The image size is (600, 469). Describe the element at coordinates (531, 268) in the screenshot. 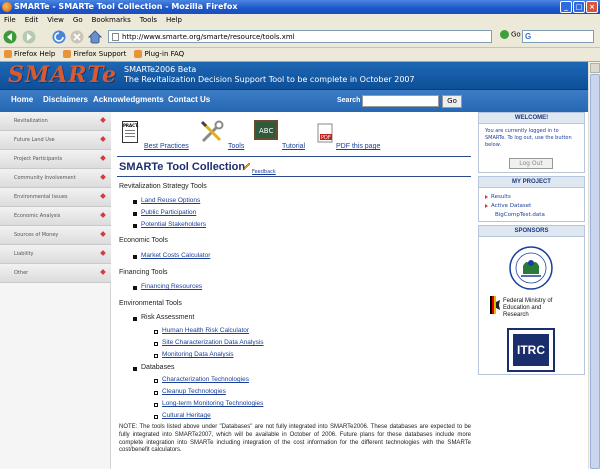

I see `epa-seal-icon` at that location.